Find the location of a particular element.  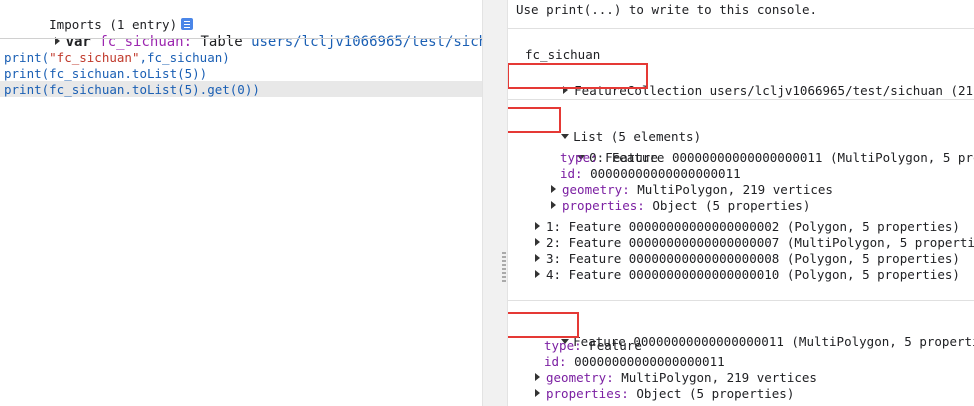

code-text: print(fc_sichuan.toList(5).get(0)) is located at coordinates (132, 89).